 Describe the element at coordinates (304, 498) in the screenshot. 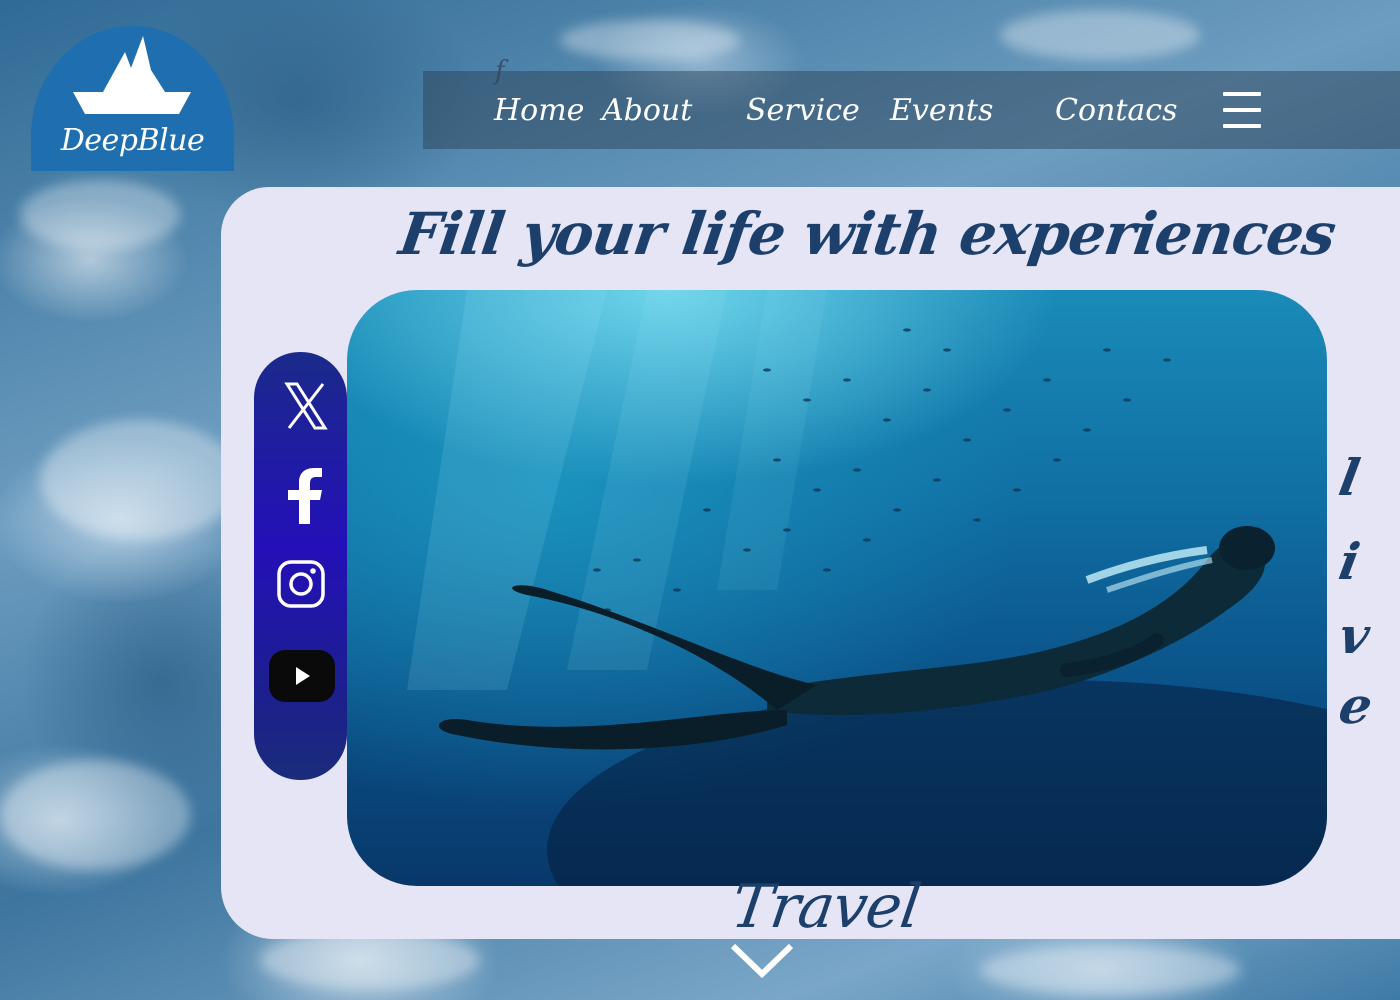

I see `facebook-icon` at that location.